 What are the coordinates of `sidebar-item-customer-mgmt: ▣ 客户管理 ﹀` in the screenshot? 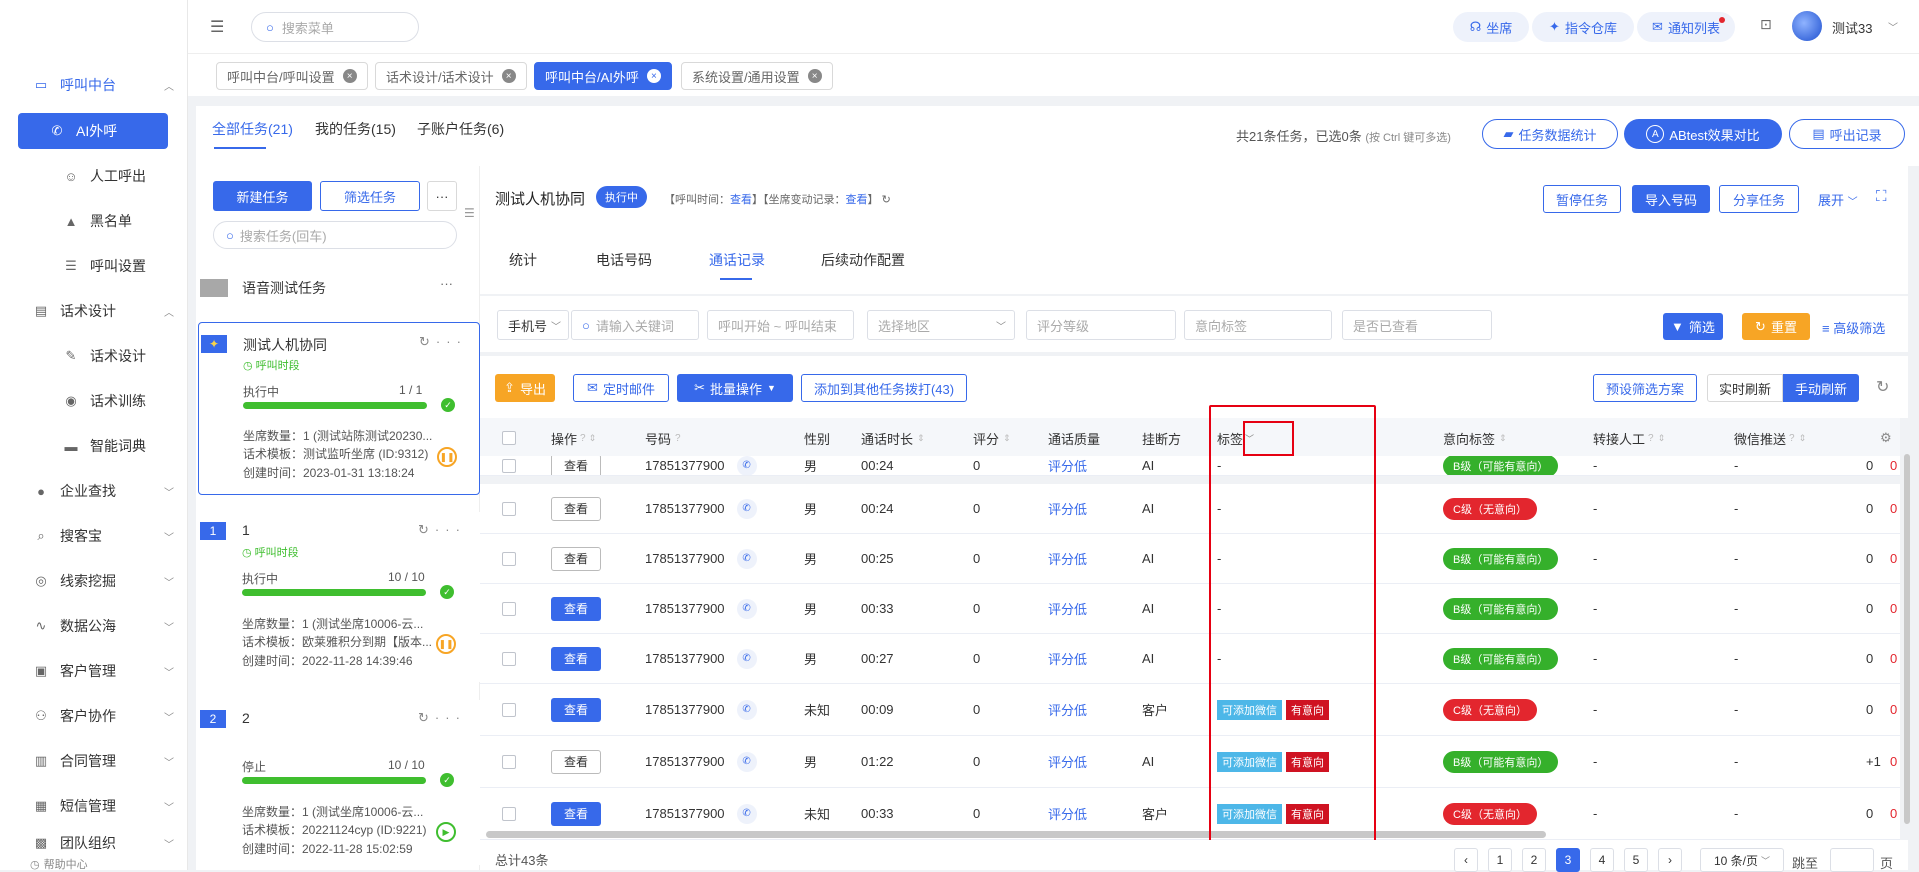 It's located at (100, 671).